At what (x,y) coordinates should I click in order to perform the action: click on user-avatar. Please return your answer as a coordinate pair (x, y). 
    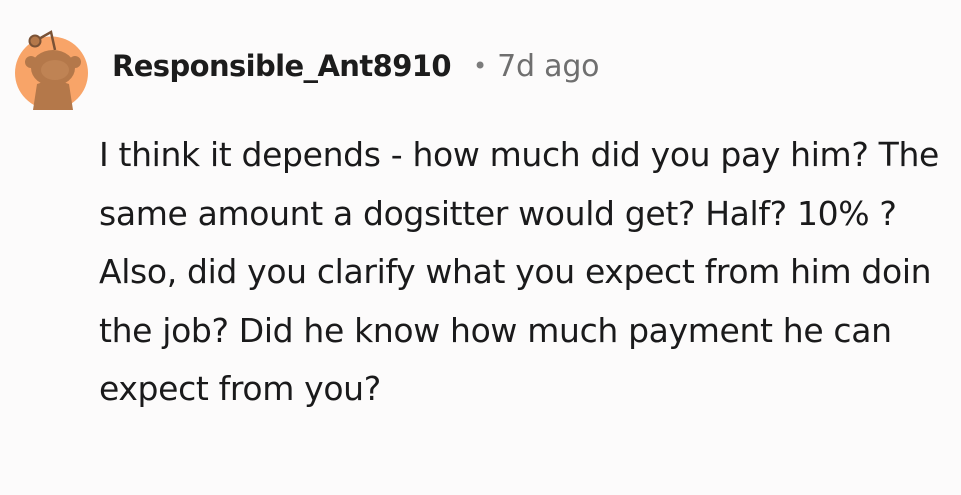
    Looking at the image, I should click on (51, 64).